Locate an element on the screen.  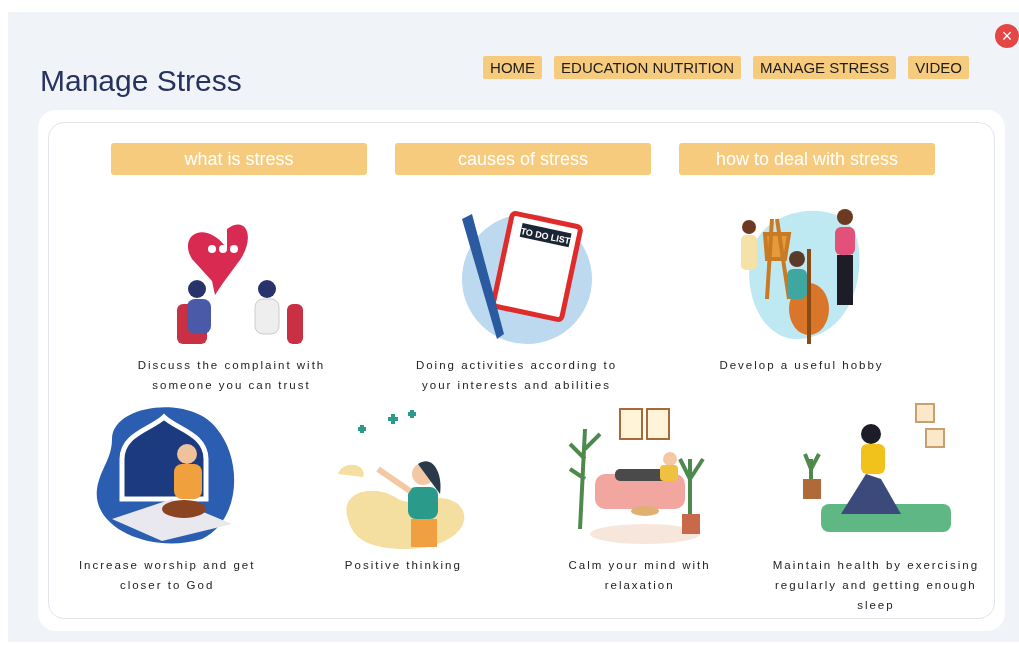
tip-caption: Calm your mind with relaxation is located at coordinates (639, 575).